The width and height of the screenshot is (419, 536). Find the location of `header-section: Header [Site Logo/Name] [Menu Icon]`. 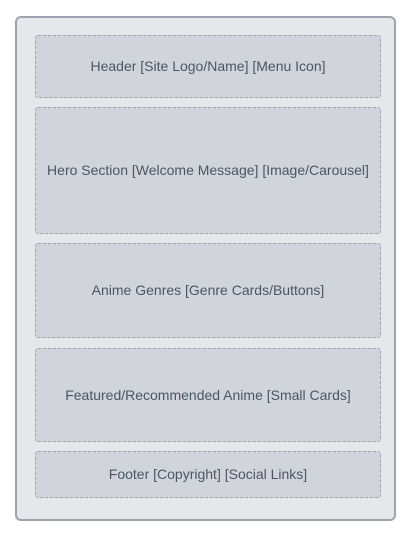

header-section: Header [Site Logo/Name] [Menu Icon] is located at coordinates (208, 66).